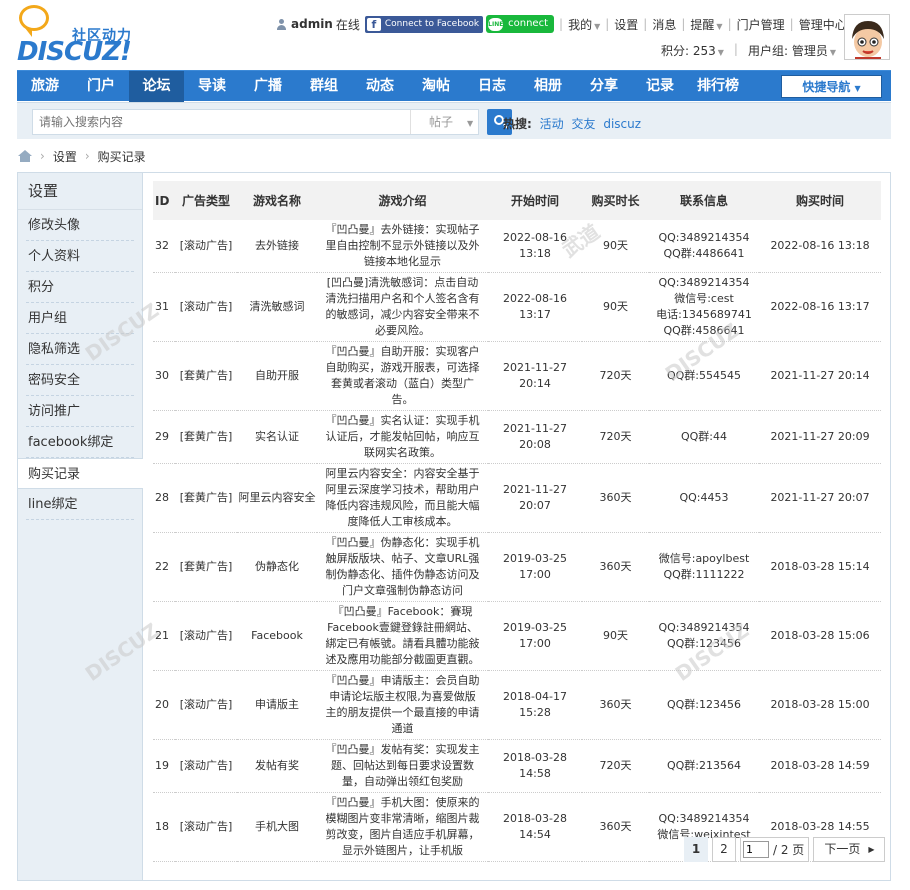  What do you see at coordinates (622, 124) in the screenshot?
I see `hot-link-discuz: discuz` at bounding box center [622, 124].